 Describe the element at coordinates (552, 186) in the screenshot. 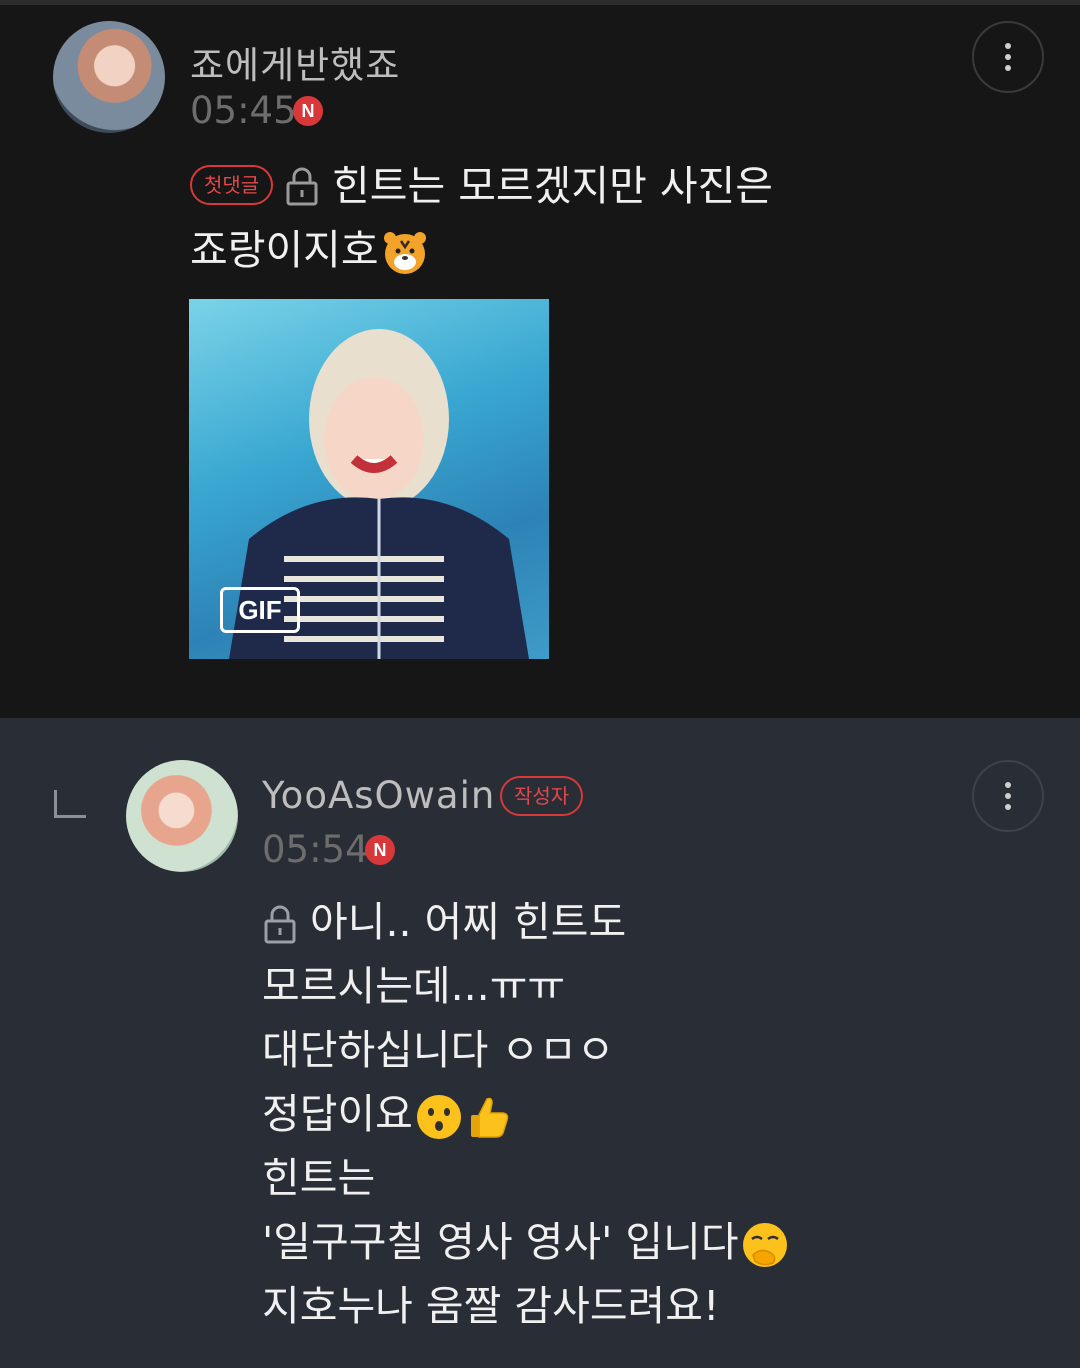

I see `comment-line: 힌트는 모르겠지만 사진은` at that location.